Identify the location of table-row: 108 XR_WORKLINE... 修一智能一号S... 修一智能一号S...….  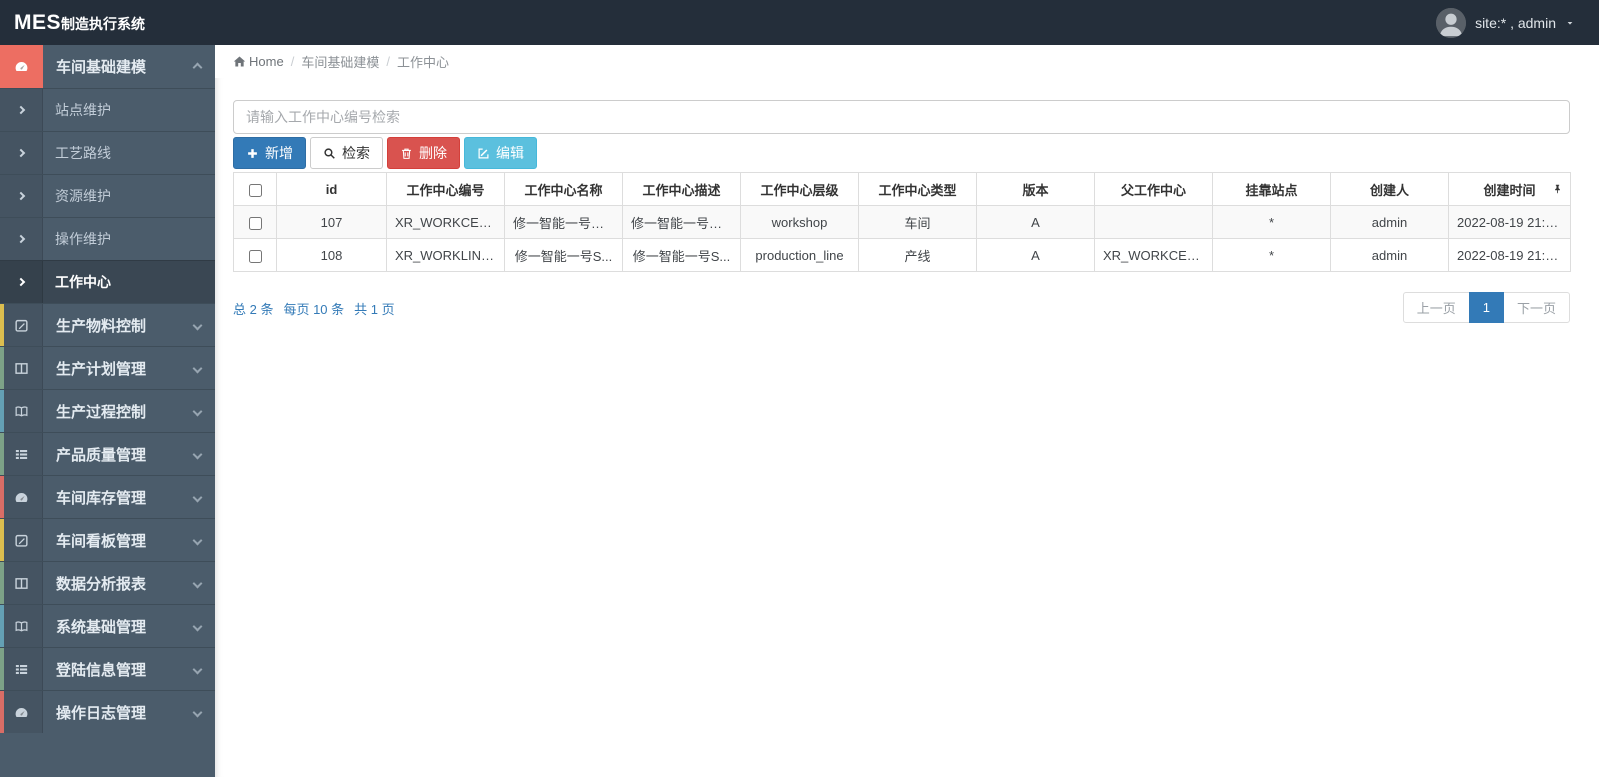
(902, 255).